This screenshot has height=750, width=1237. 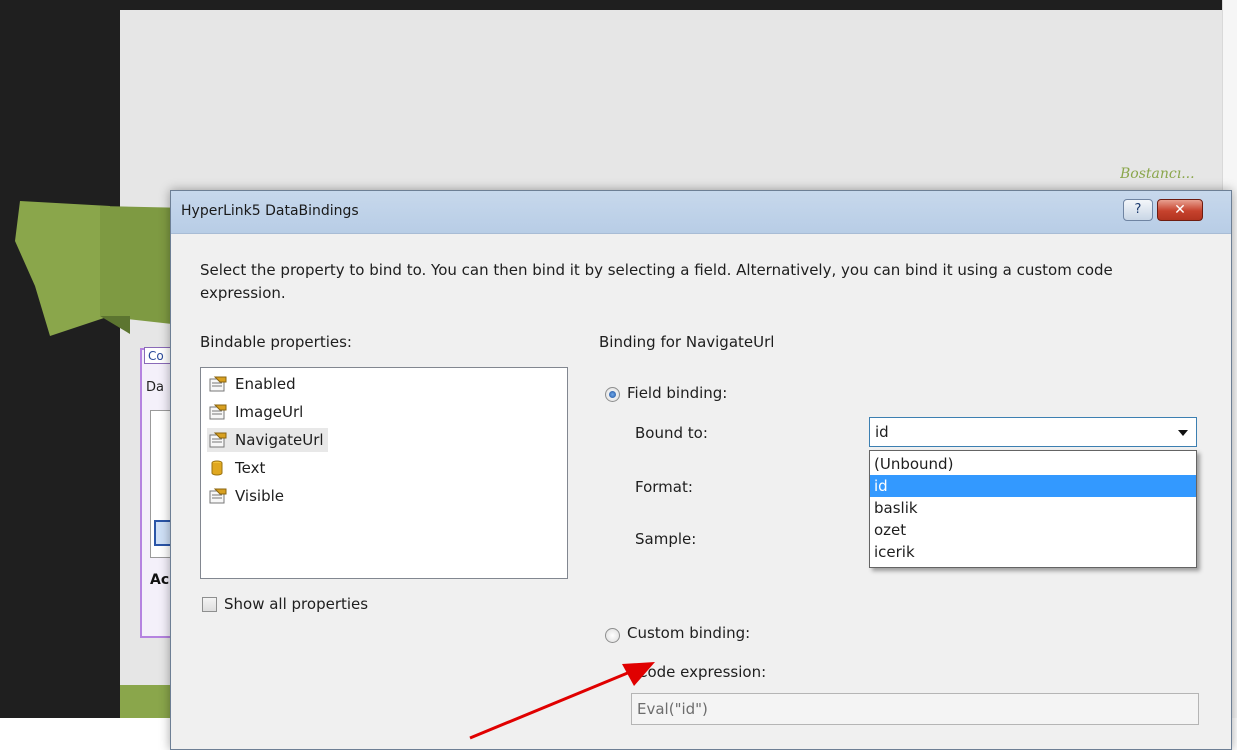 I want to click on close-button: ✕, so click(x=1180, y=210).